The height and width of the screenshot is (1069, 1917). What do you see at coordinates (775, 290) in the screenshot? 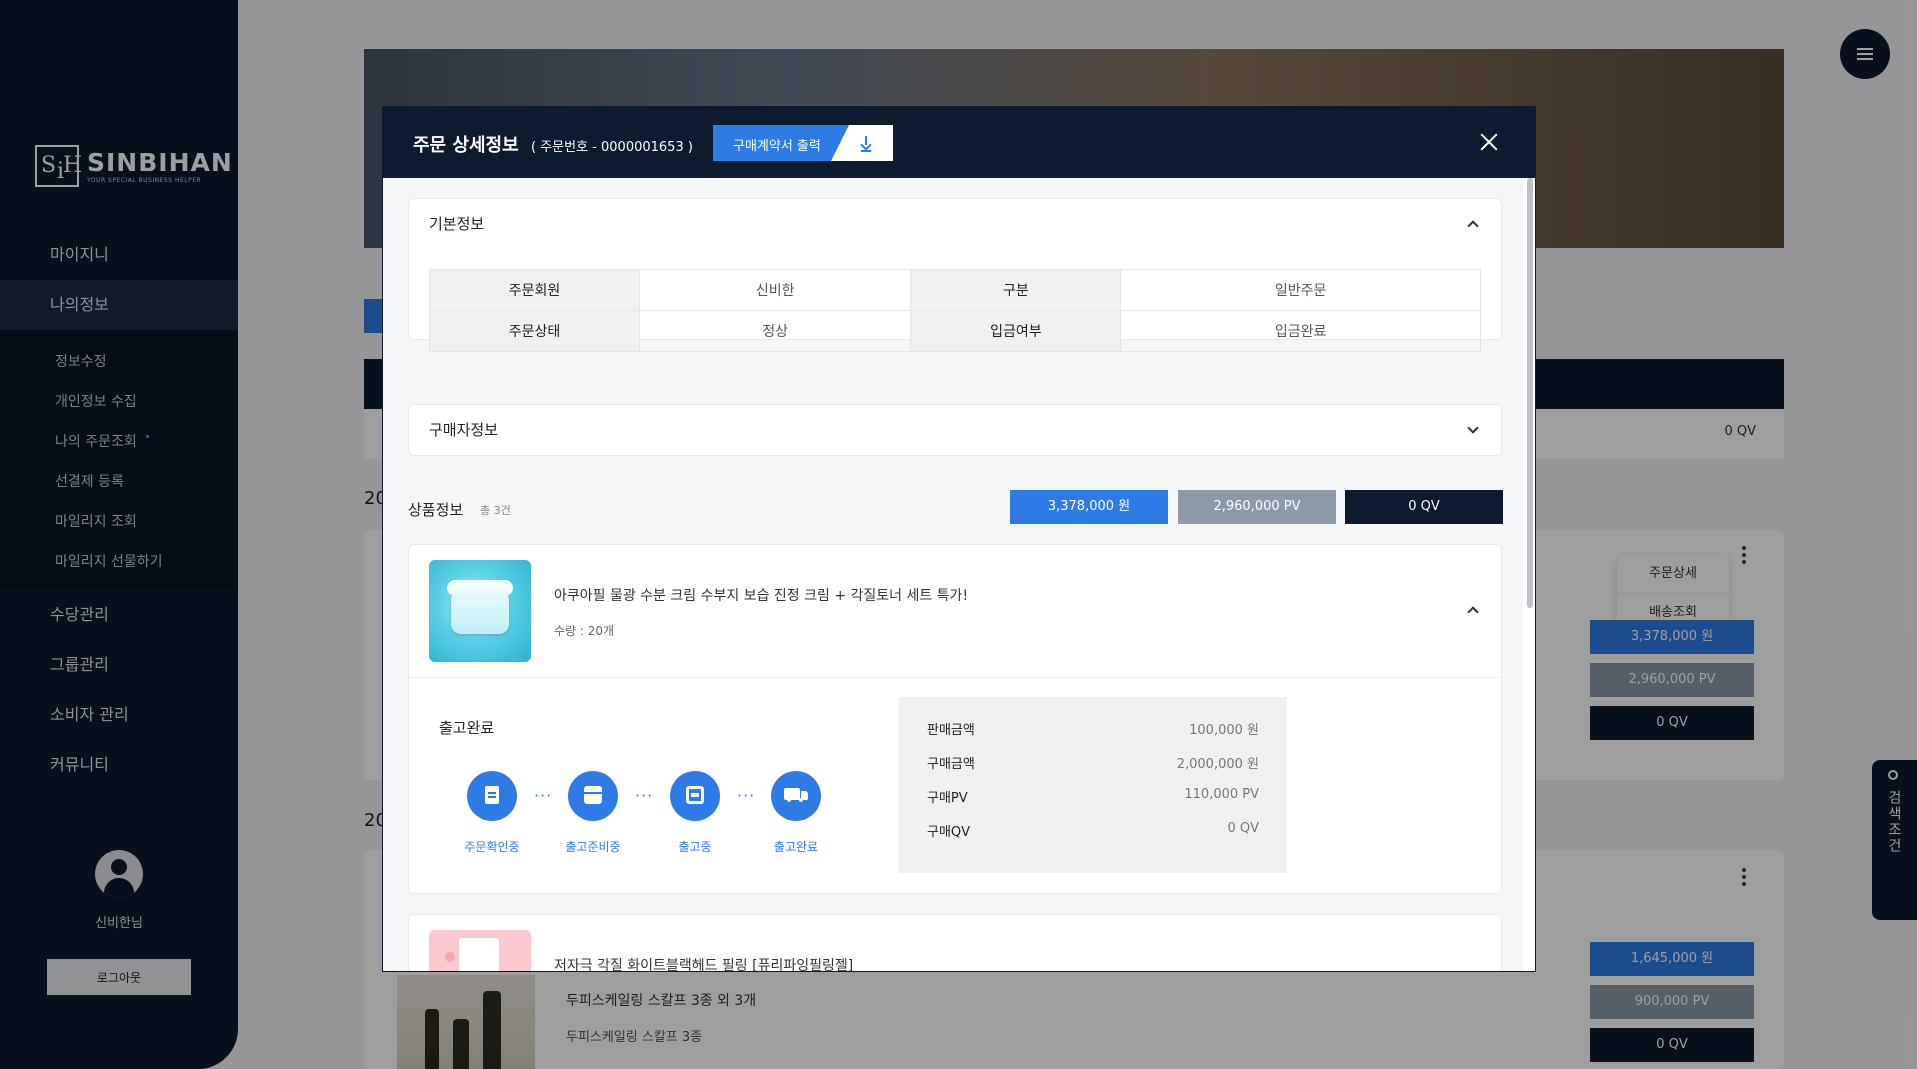
I see `info-value: 신비한` at bounding box center [775, 290].